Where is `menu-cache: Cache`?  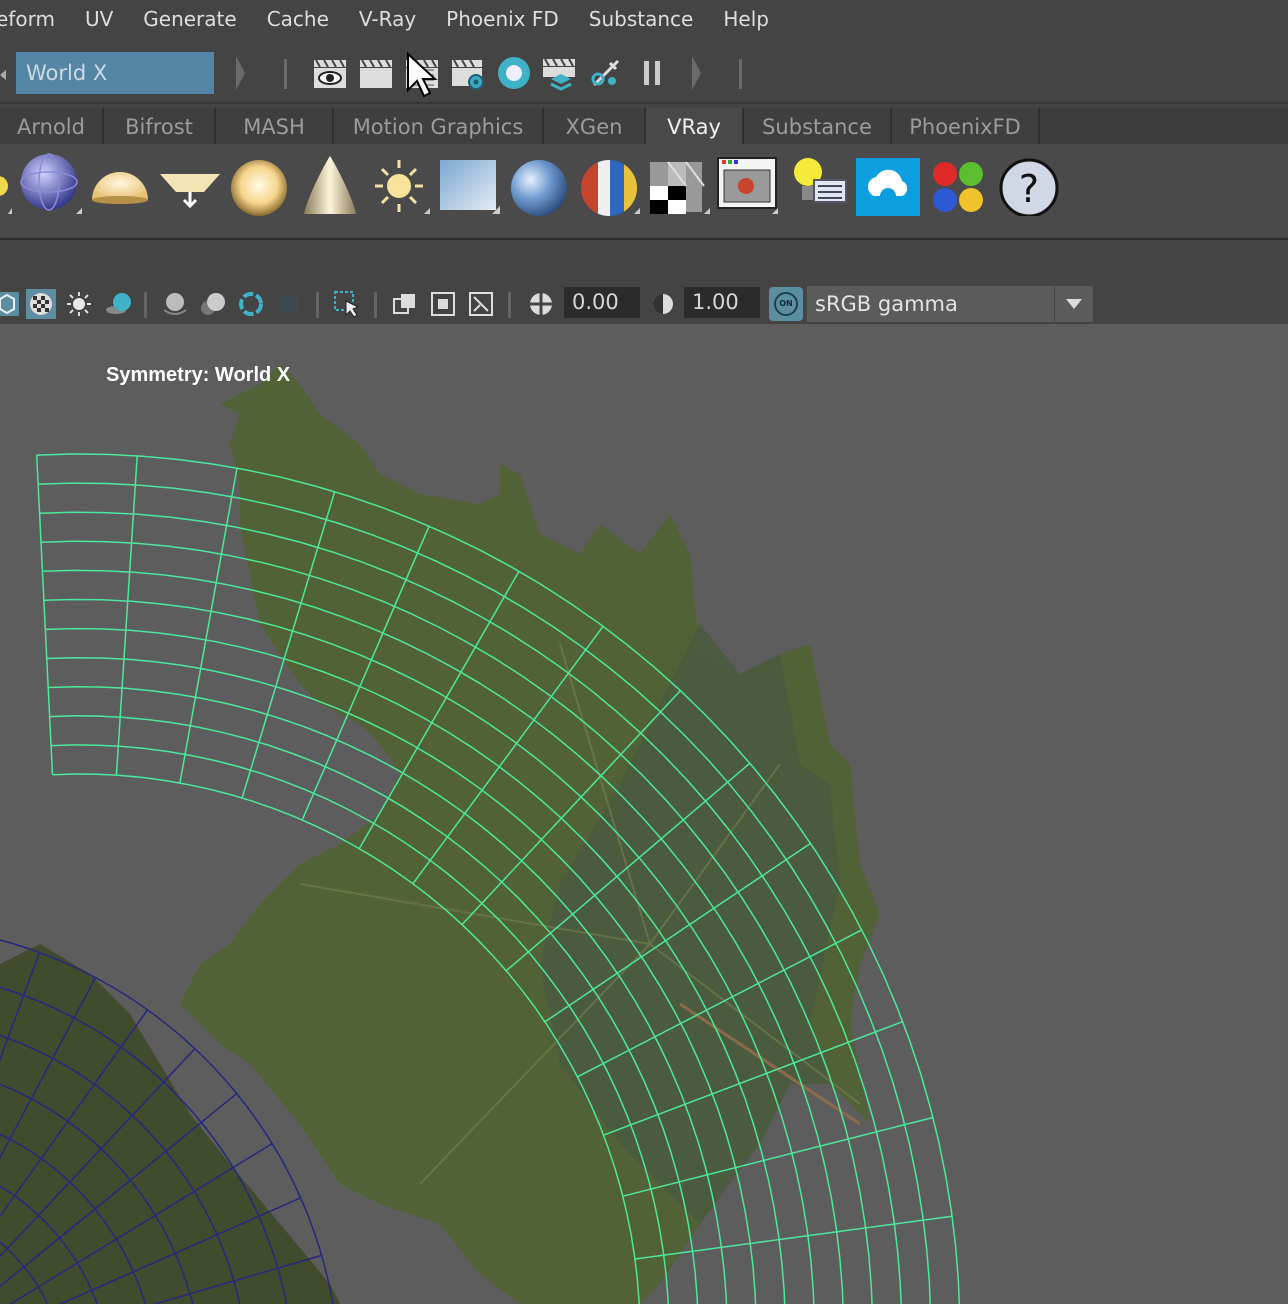
menu-cache: Cache is located at coordinates (298, 19).